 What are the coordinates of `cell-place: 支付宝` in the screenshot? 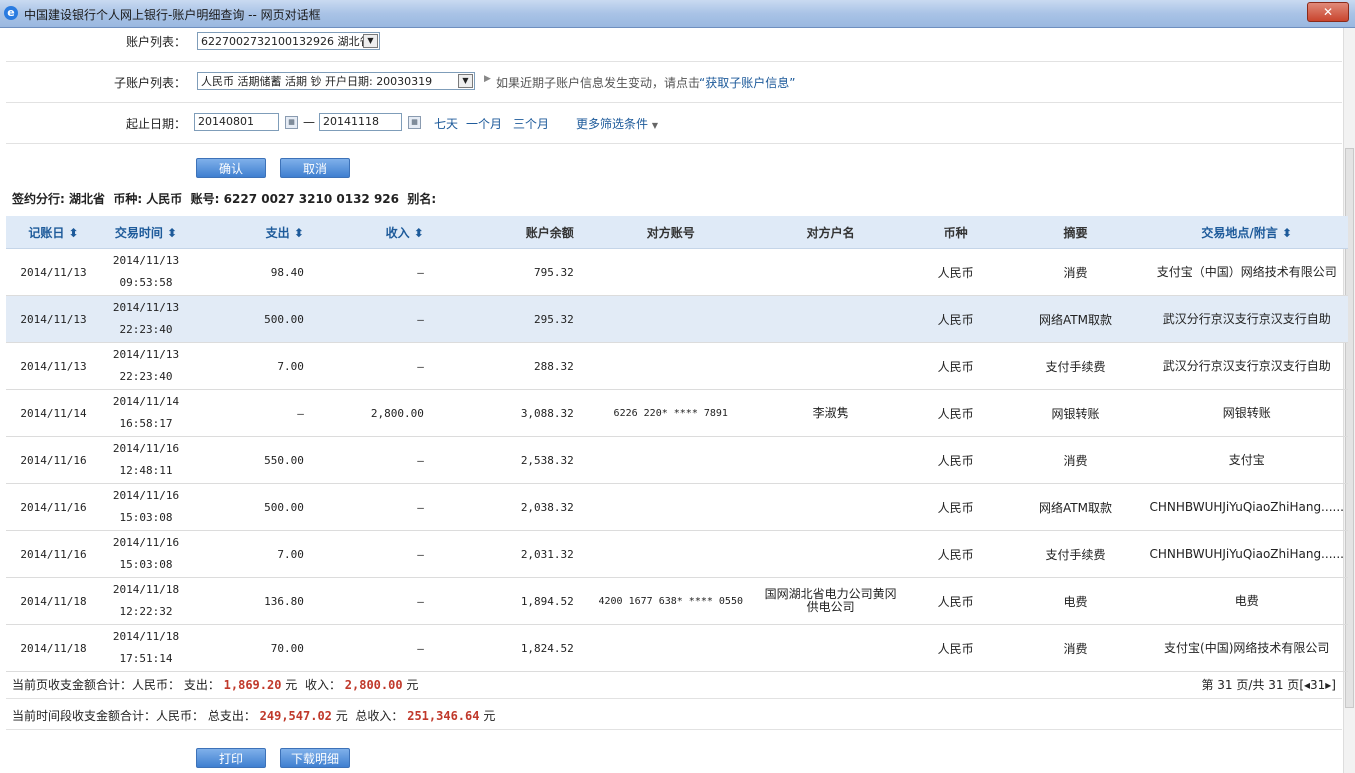 It's located at (1246, 460).